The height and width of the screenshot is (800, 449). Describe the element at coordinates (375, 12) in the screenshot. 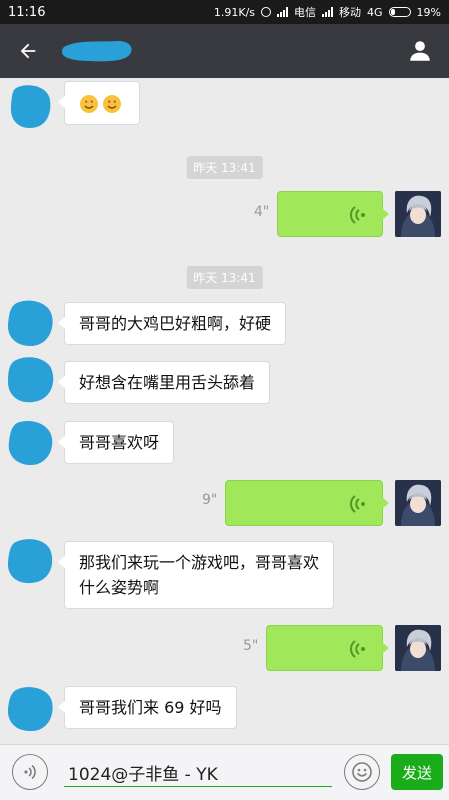

I see `network-type: 4G` at that location.